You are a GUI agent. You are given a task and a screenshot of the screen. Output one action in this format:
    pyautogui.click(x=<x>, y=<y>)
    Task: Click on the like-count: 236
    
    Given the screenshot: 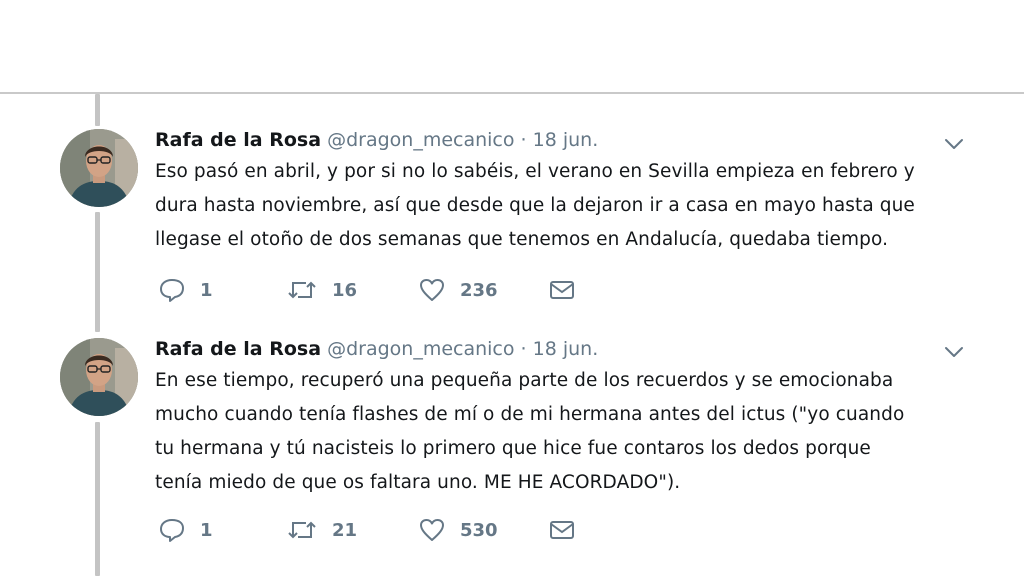 What is the action you would take?
    pyautogui.click(x=479, y=290)
    